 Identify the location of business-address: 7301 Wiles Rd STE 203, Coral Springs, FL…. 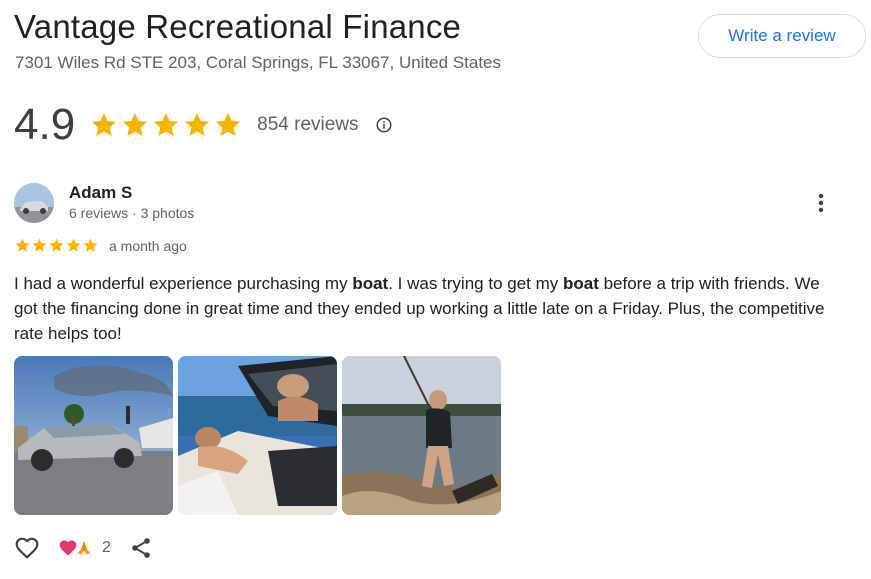
(258, 62).